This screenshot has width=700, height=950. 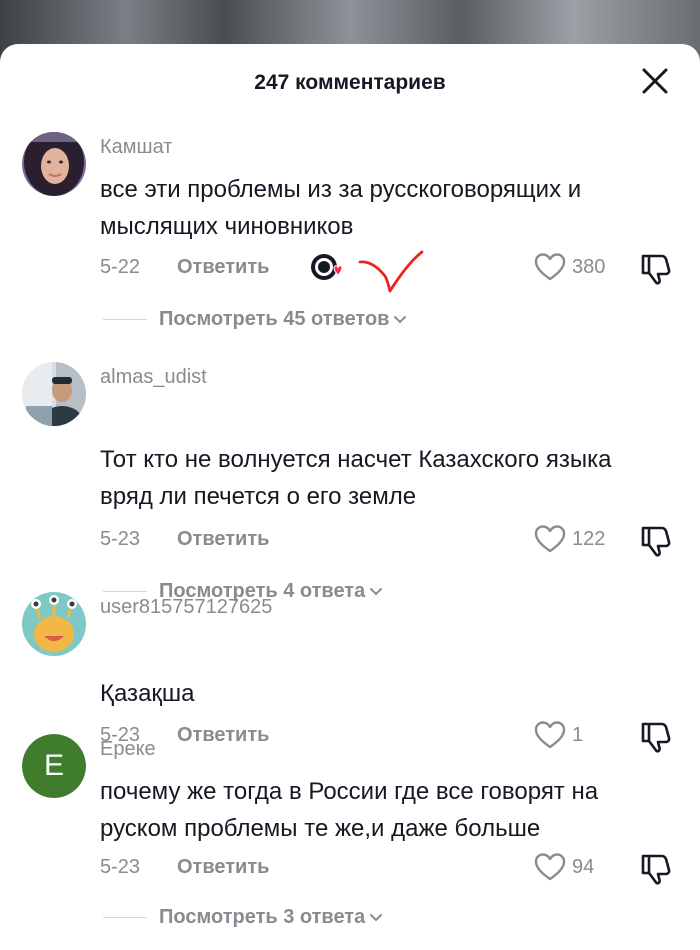 I want to click on sheet-header: 247 комментариев, so click(x=350, y=82).